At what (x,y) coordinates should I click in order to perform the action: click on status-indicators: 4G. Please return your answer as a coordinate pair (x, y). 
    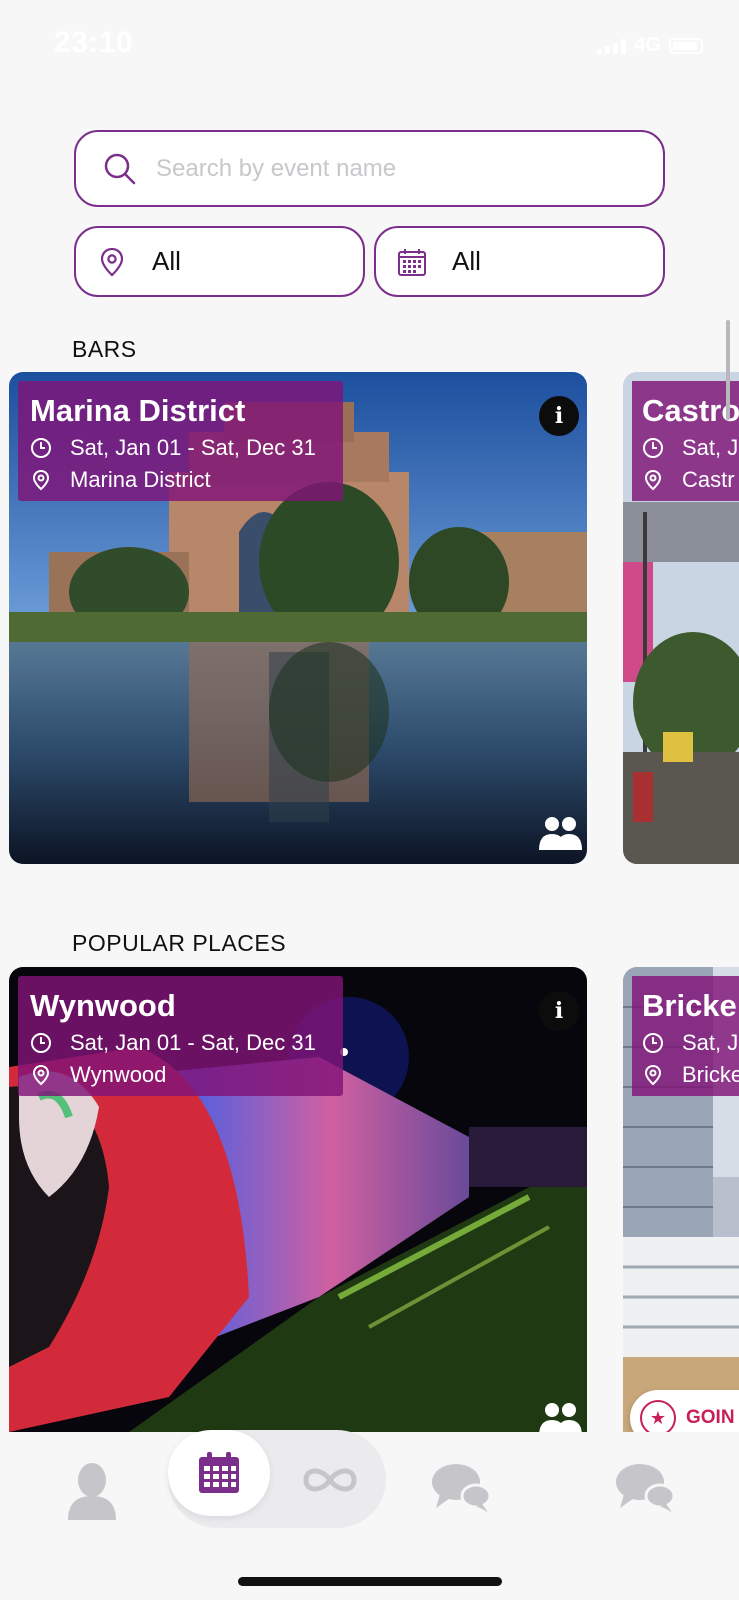
    Looking at the image, I should click on (650, 45).